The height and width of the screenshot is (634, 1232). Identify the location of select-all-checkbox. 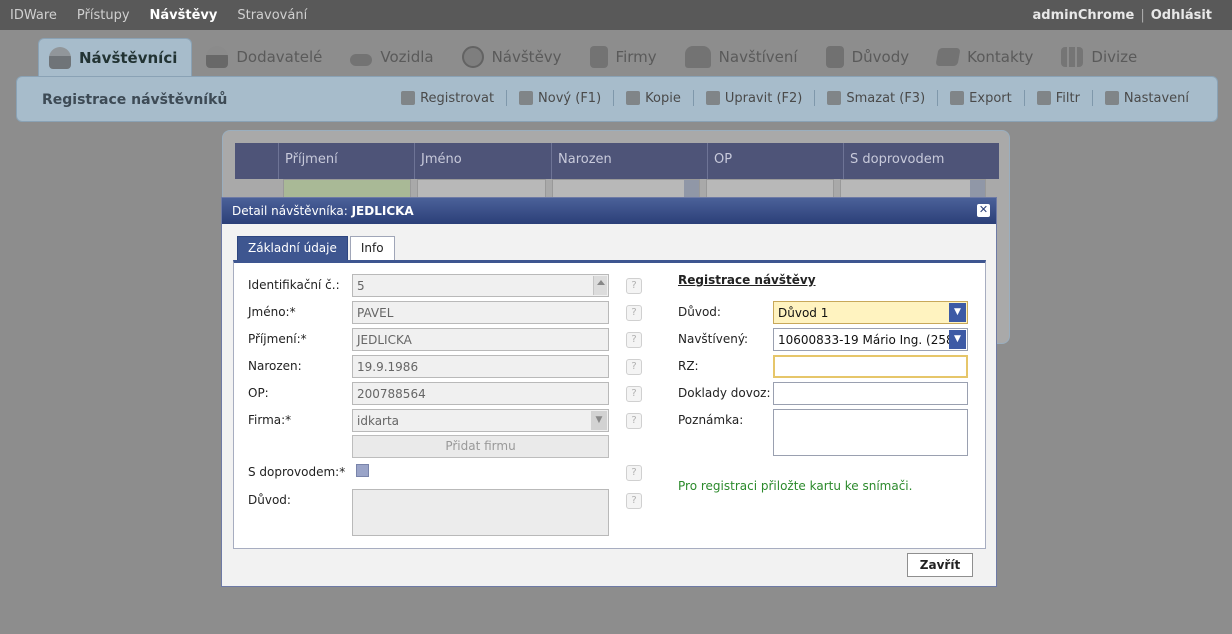
(257, 161).